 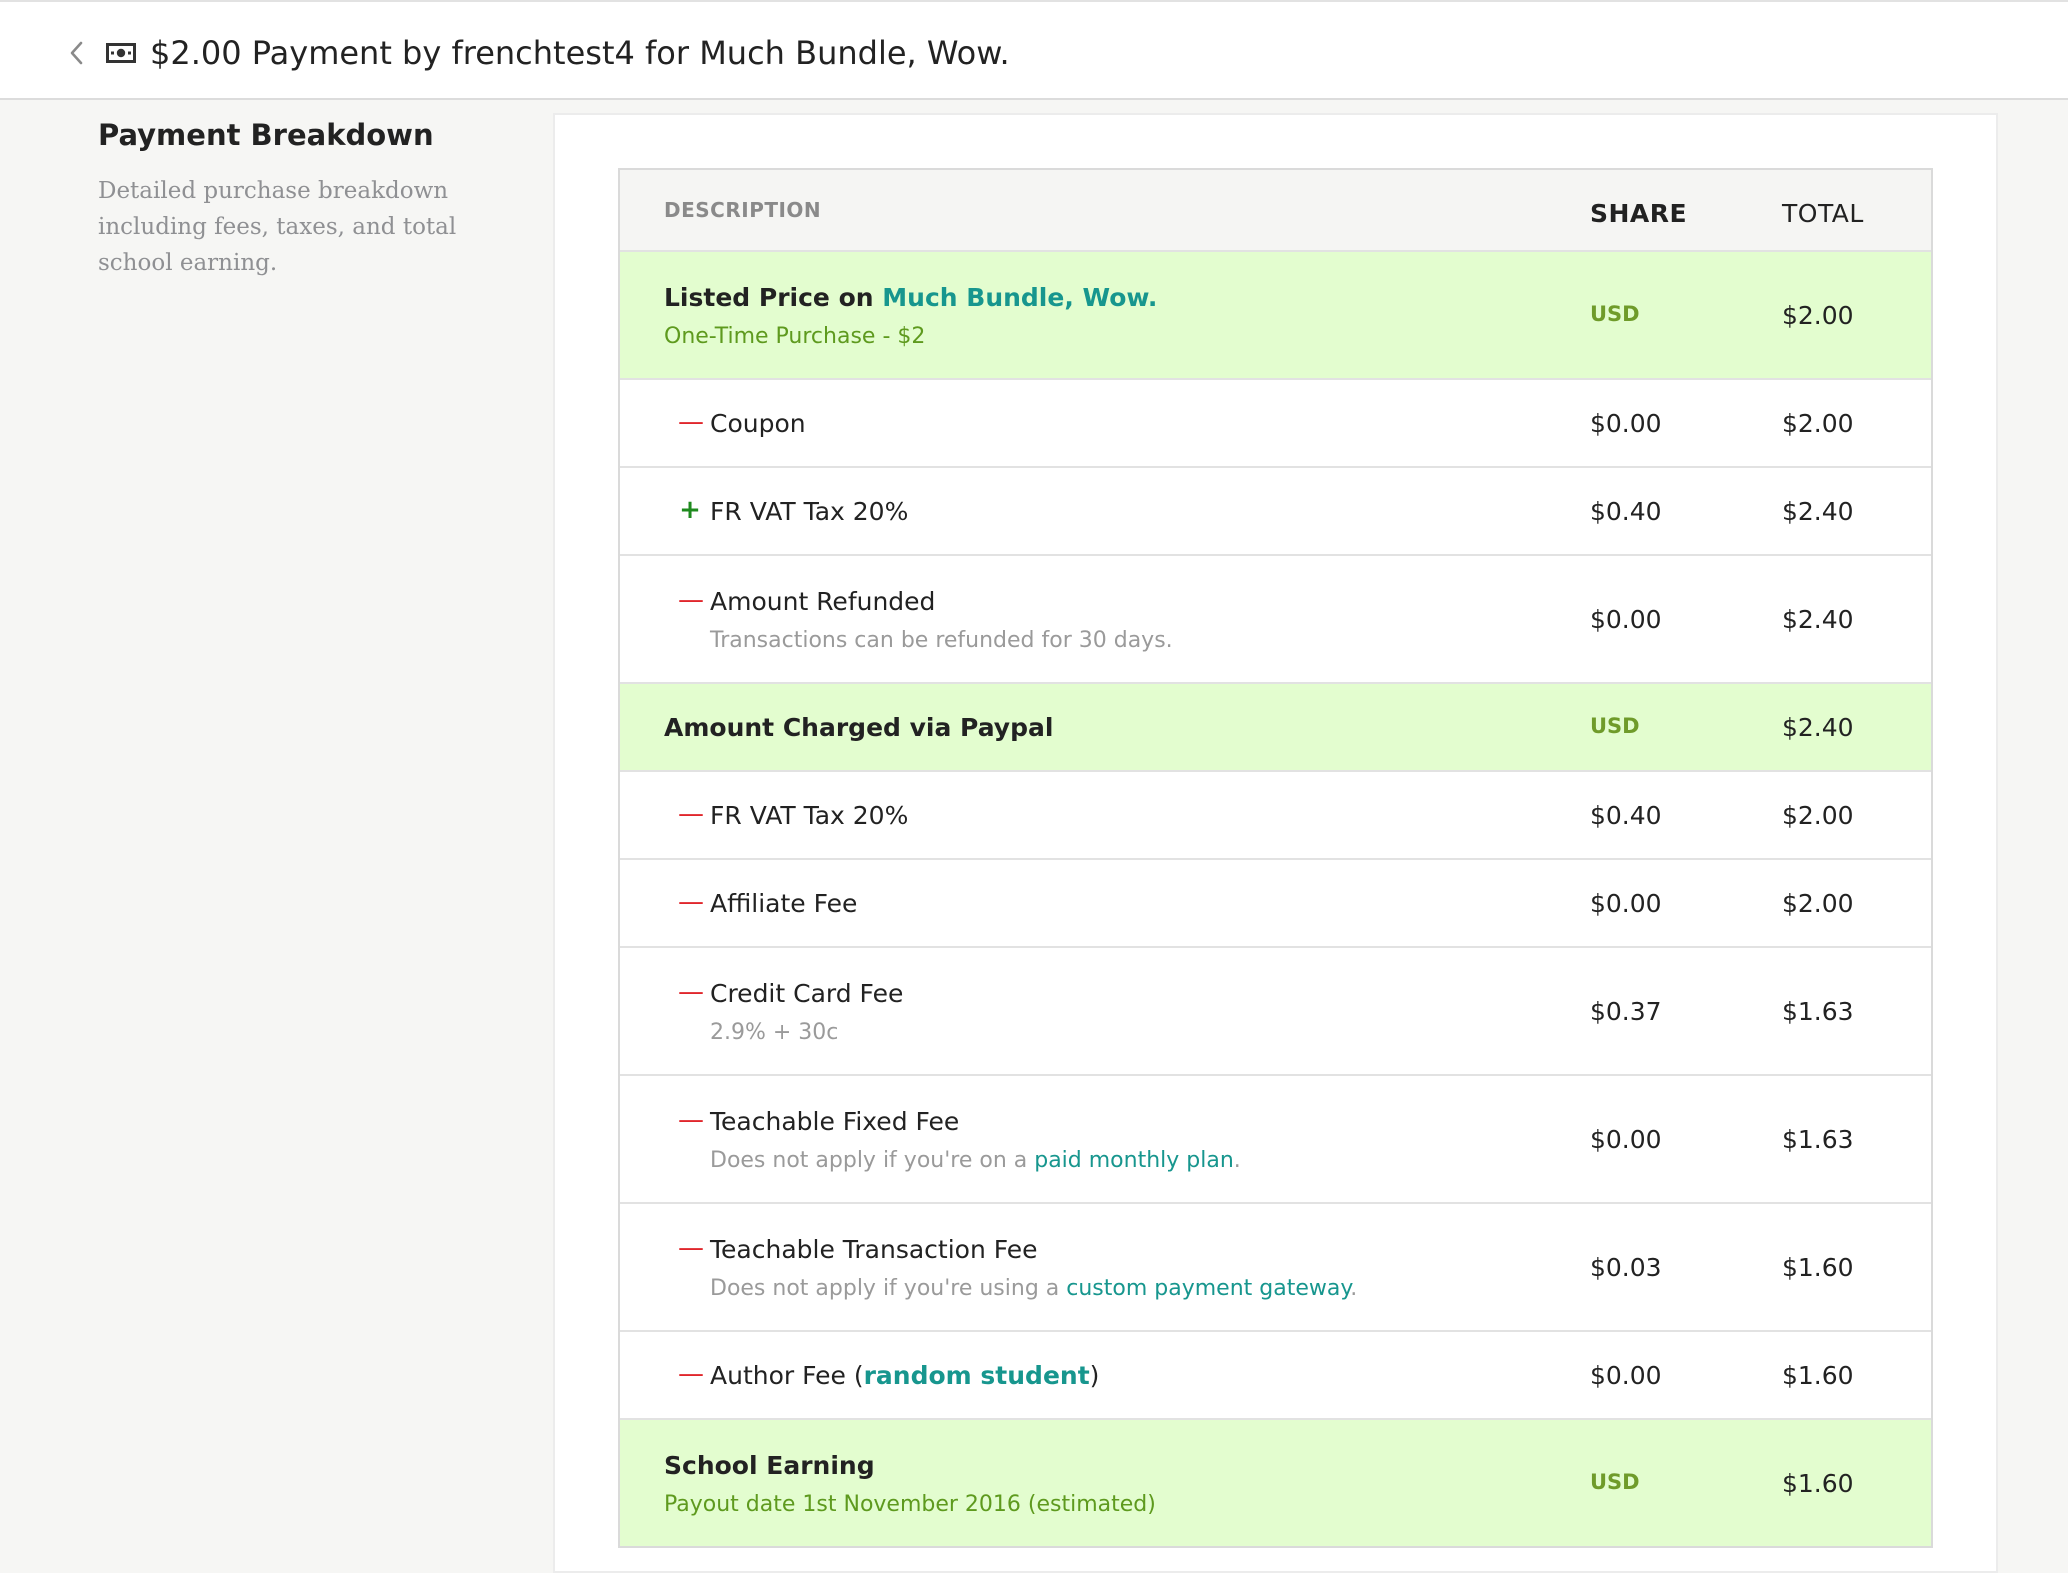 I want to click on coupon-row: — Coupon $0.00 $2.00, so click(x=1275, y=422).